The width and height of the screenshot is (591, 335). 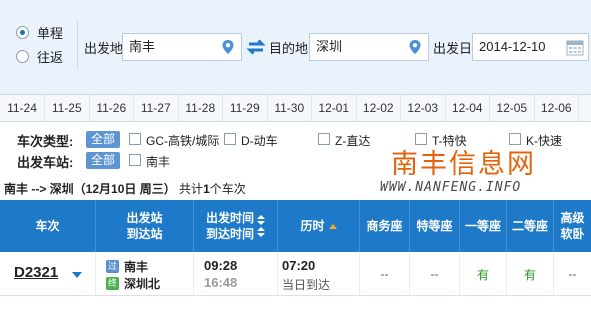 I want to click on radio-oneway, so click(x=22, y=32).